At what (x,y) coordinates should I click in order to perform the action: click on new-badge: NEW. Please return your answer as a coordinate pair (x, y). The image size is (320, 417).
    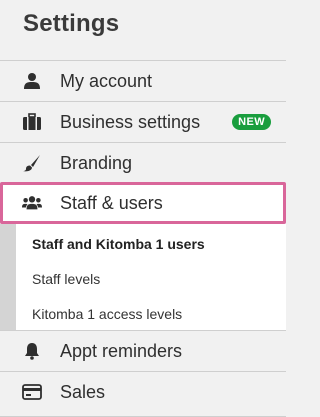
    Looking at the image, I should click on (251, 122).